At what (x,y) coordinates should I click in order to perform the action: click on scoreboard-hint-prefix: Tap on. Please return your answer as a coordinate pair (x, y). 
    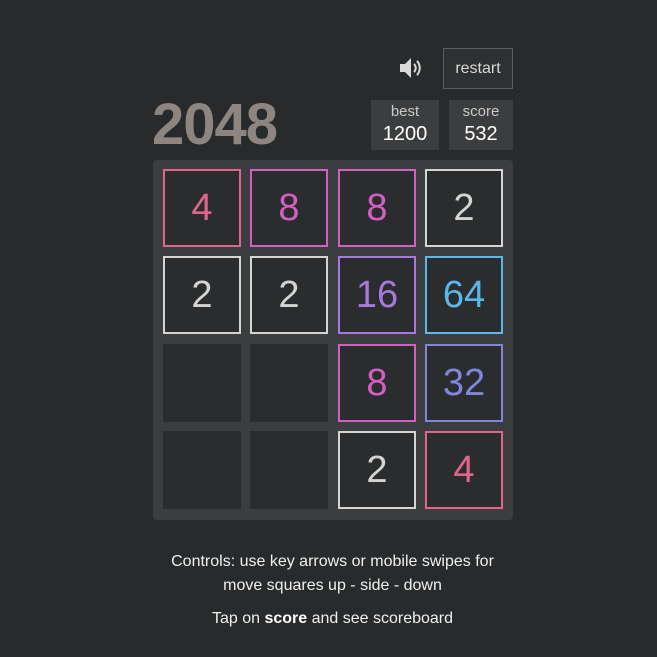
    Looking at the image, I should click on (238, 618).